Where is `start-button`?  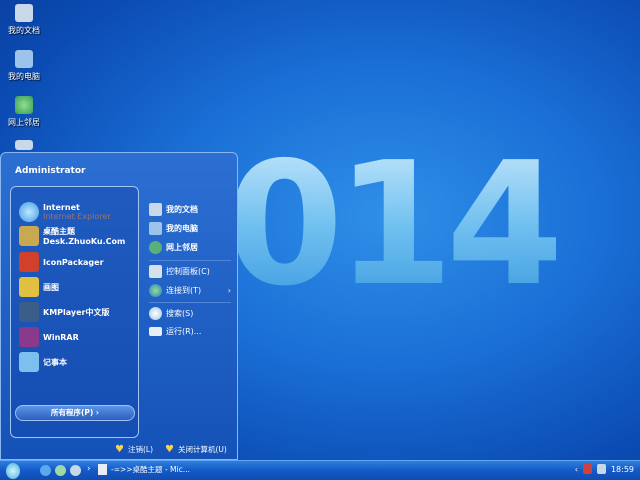 start-button is located at coordinates (13, 471).